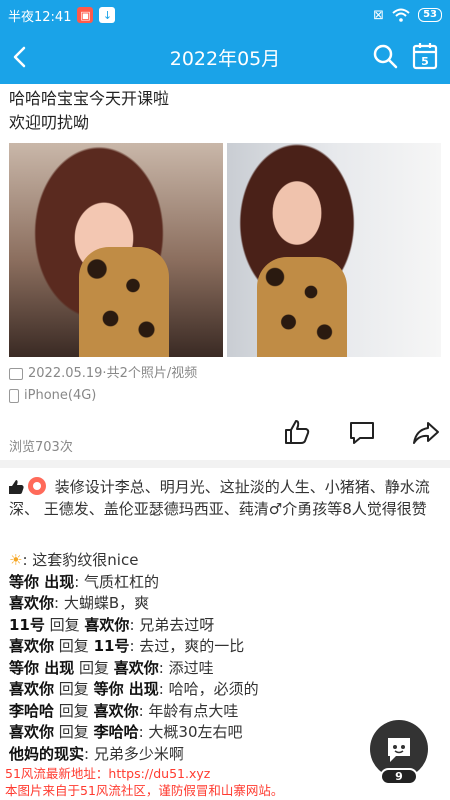 This screenshot has height=800, width=450. Describe the element at coordinates (190, 732) in the screenshot. I see `comment-text: : 大概30左右吧` at that location.